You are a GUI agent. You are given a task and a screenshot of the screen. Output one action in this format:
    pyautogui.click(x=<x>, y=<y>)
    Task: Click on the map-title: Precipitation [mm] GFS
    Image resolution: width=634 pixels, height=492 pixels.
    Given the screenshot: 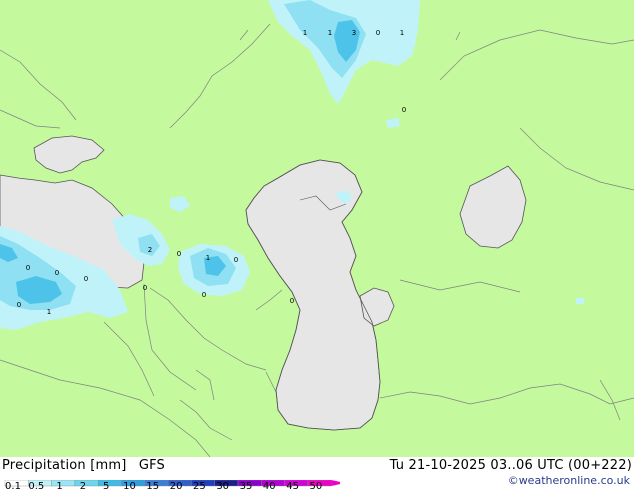 What is the action you would take?
    pyautogui.click(x=83, y=465)
    